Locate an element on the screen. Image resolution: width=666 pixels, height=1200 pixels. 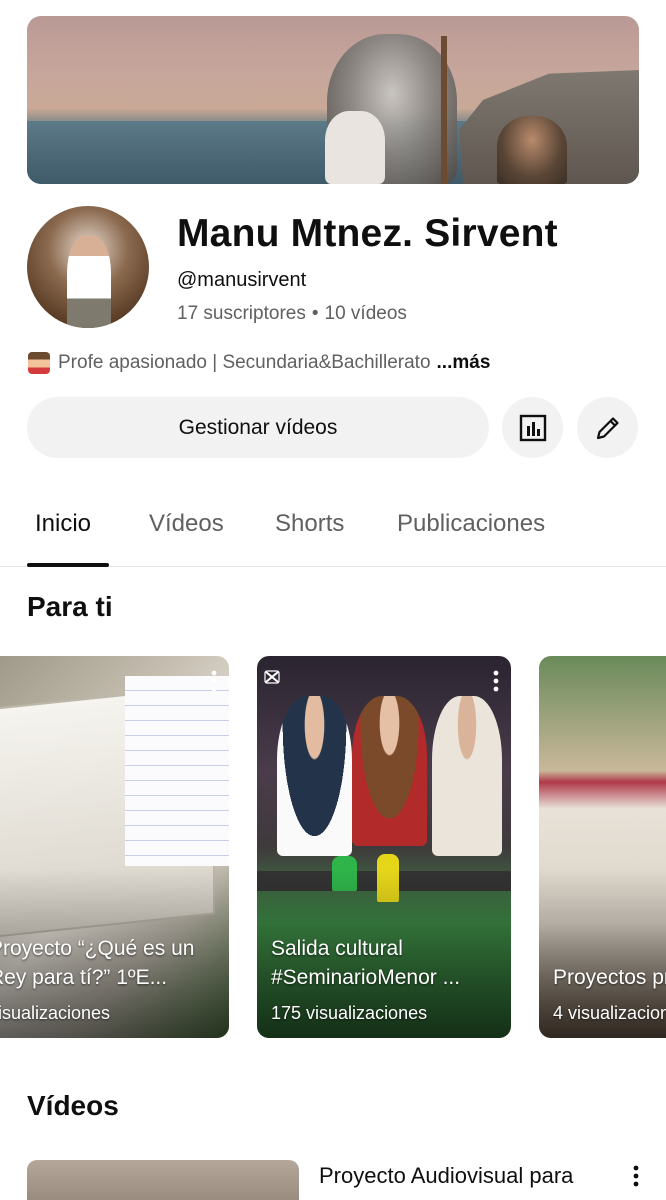
capcut-icon is located at coordinates (272, 677).